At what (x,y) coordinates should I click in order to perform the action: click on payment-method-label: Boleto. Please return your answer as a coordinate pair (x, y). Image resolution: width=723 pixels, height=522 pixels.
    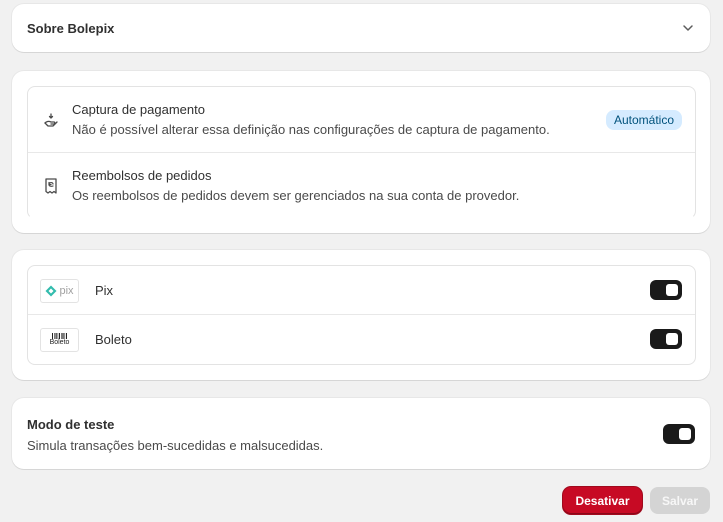
    Looking at the image, I should click on (113, 339).